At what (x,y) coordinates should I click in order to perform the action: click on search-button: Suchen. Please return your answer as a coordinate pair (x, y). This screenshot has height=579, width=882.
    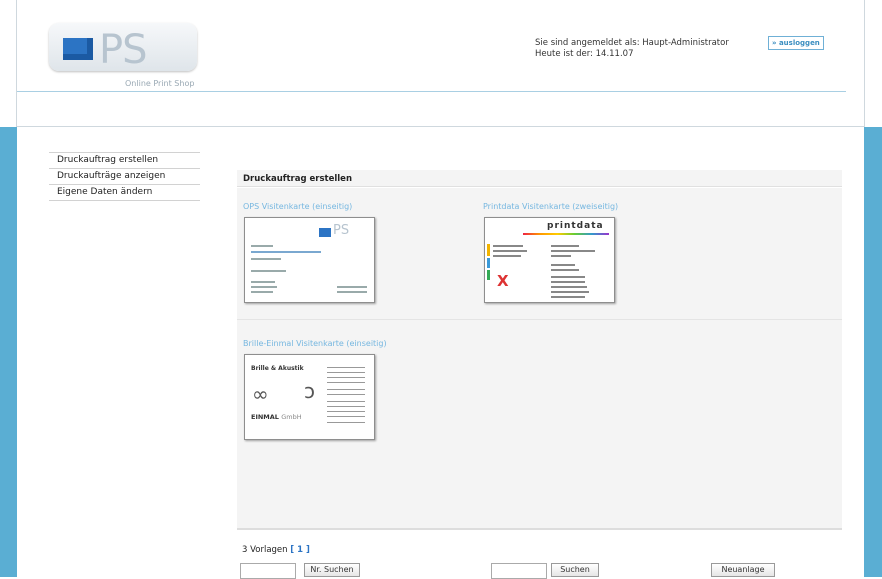
    Looking at the image, I should click on (575, 570).